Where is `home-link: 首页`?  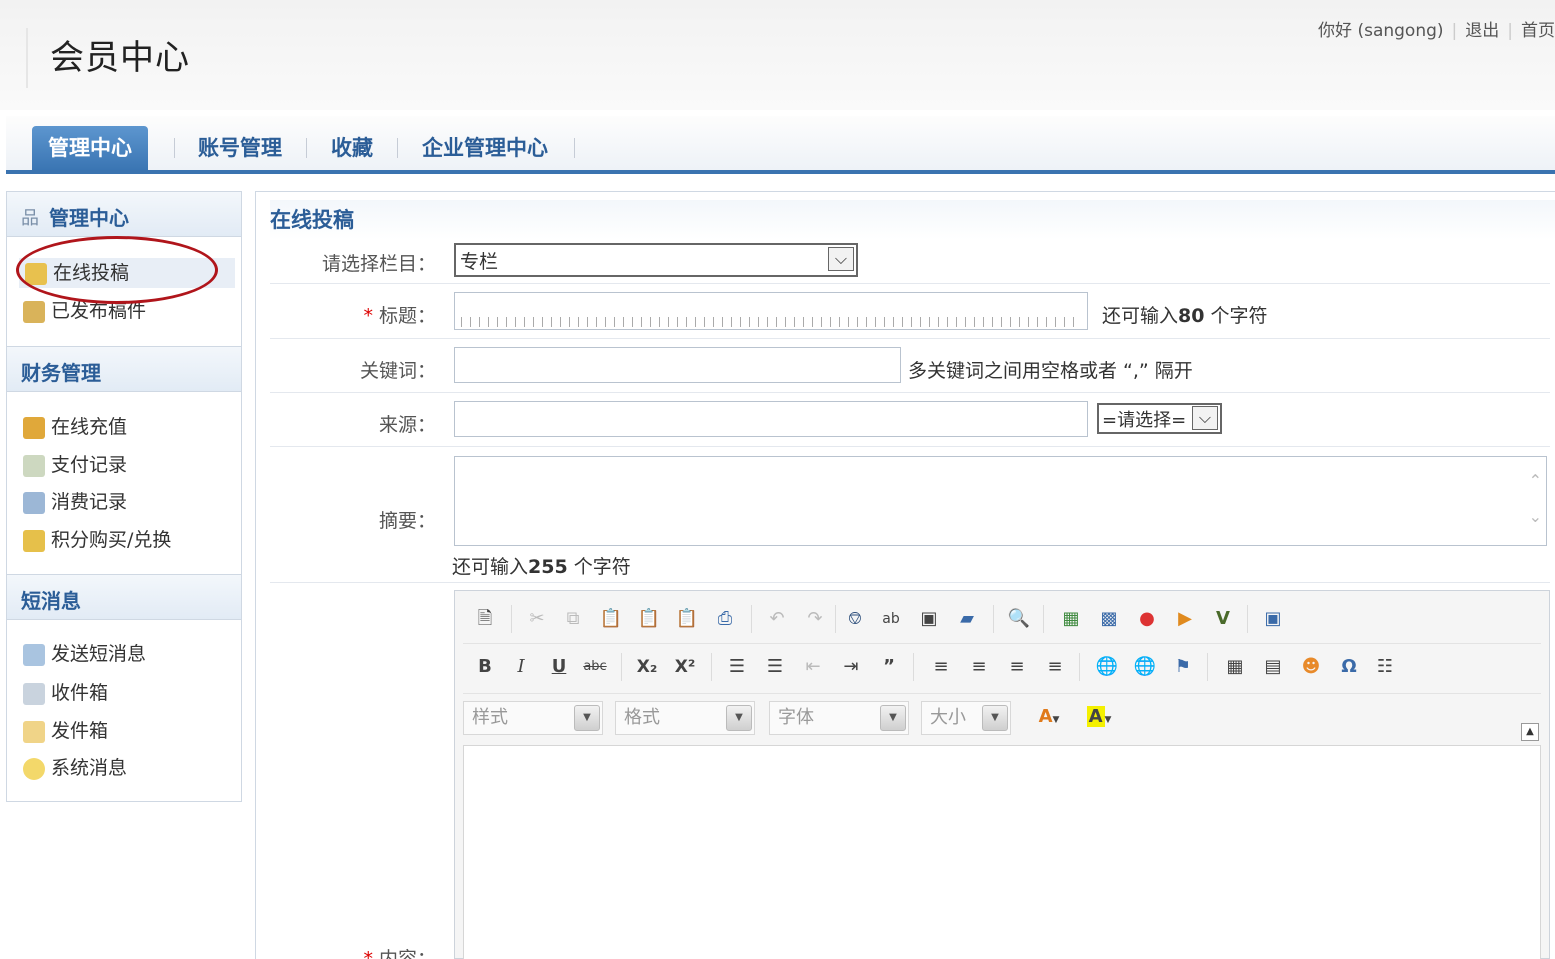 home-link: 首页 is located at coordinates (1538, 31).